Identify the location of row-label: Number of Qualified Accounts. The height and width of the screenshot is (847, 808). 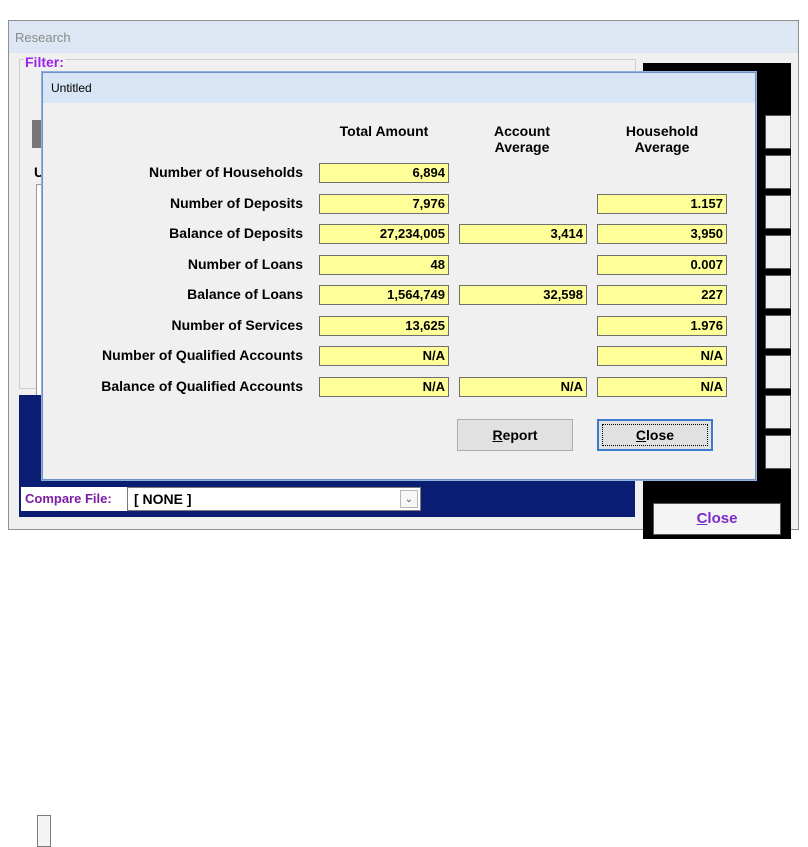
(202, 355).